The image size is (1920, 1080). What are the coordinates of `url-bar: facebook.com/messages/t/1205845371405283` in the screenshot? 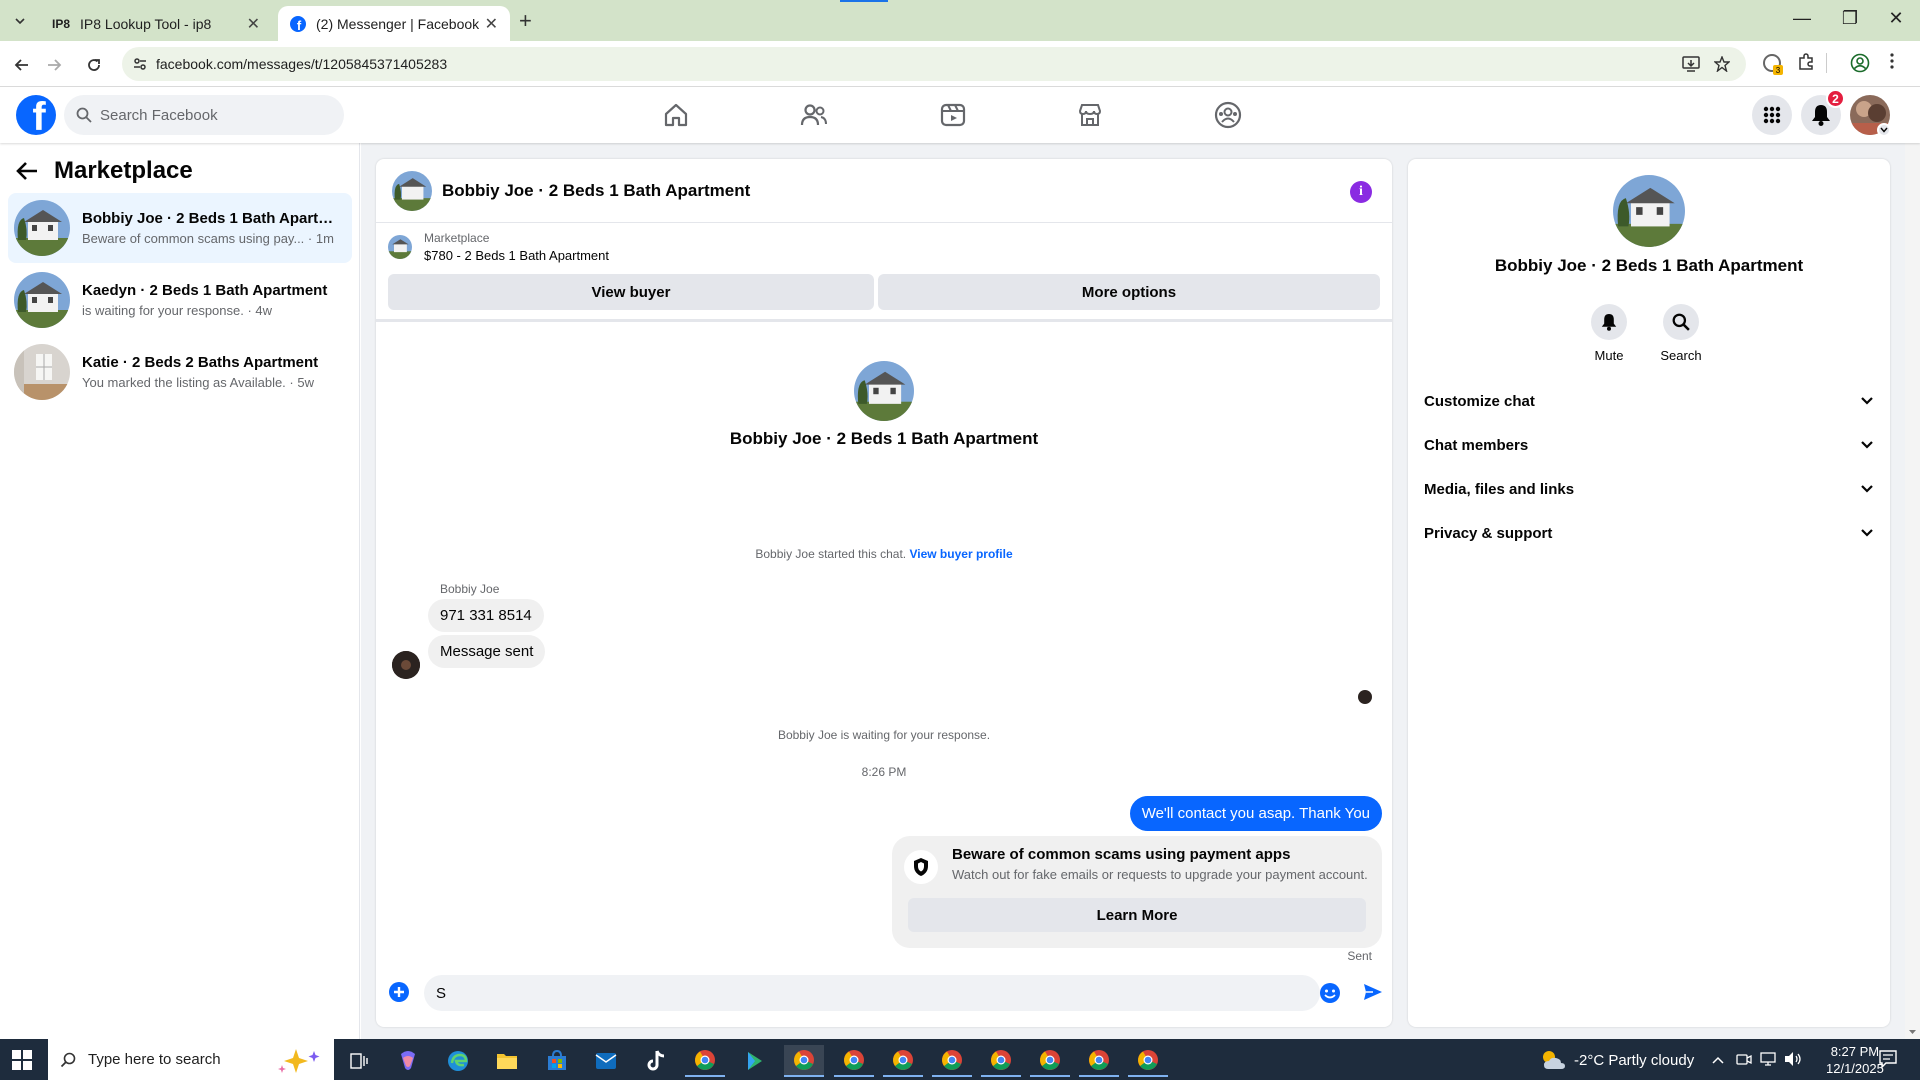 It's located at (934, 64).